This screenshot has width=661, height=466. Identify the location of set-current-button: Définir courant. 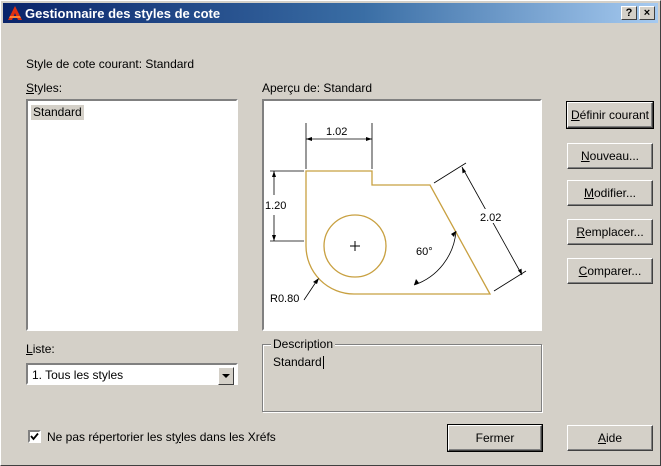
(610, 115).